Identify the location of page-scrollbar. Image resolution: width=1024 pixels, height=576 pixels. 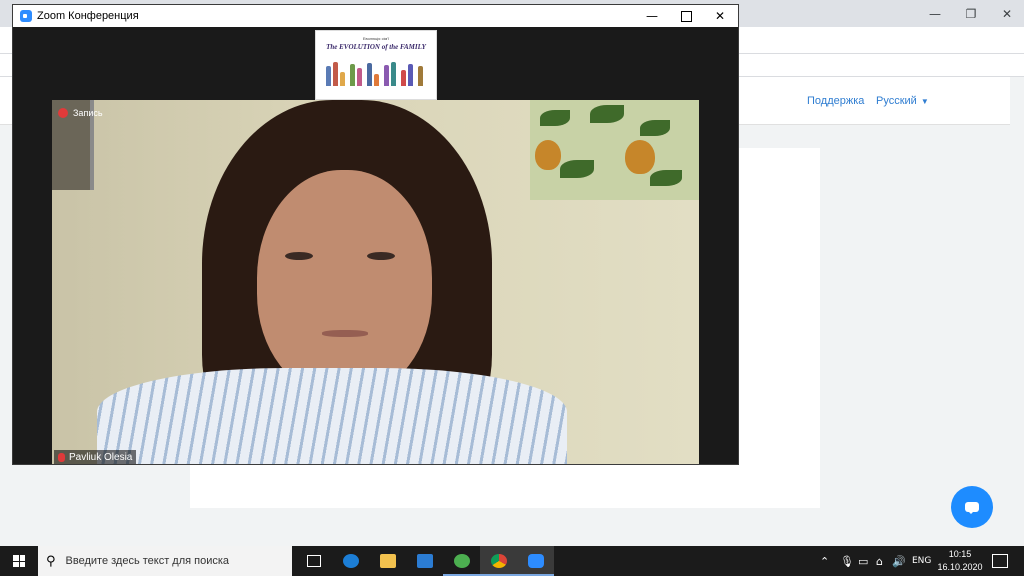
(1017, 311).